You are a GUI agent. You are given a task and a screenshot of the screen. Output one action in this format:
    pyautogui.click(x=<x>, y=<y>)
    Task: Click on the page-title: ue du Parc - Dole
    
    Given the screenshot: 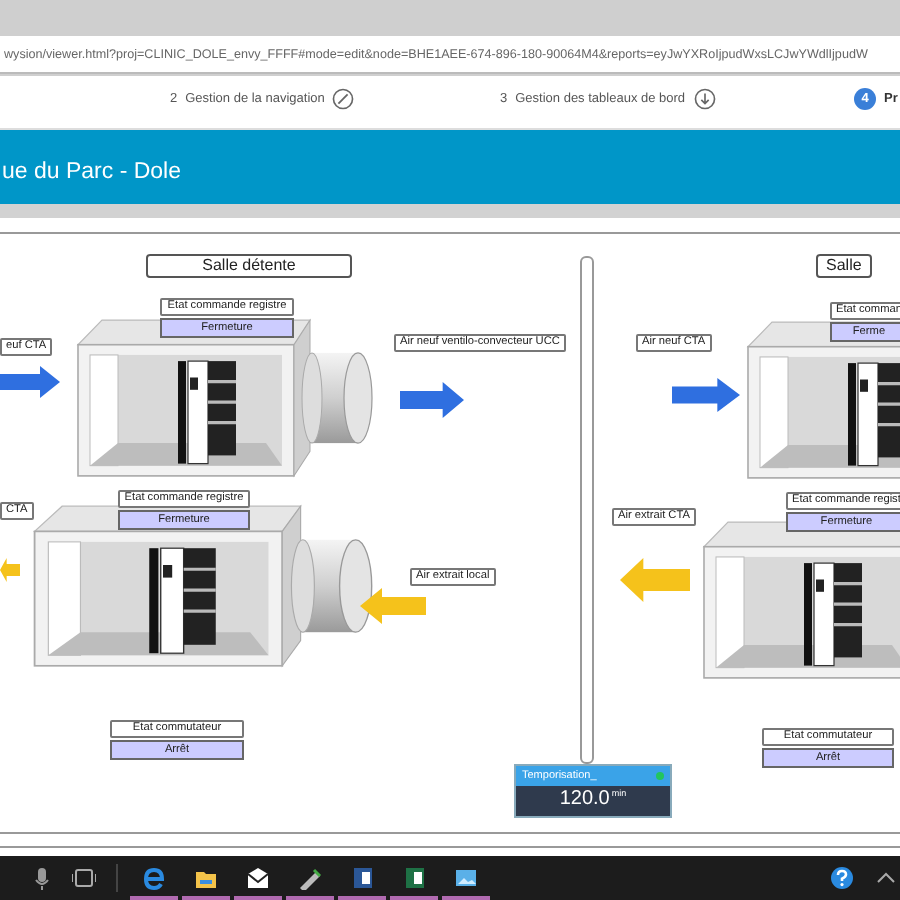 What is the action you would take?
    pyautogui.click(x=91, y=171)
    